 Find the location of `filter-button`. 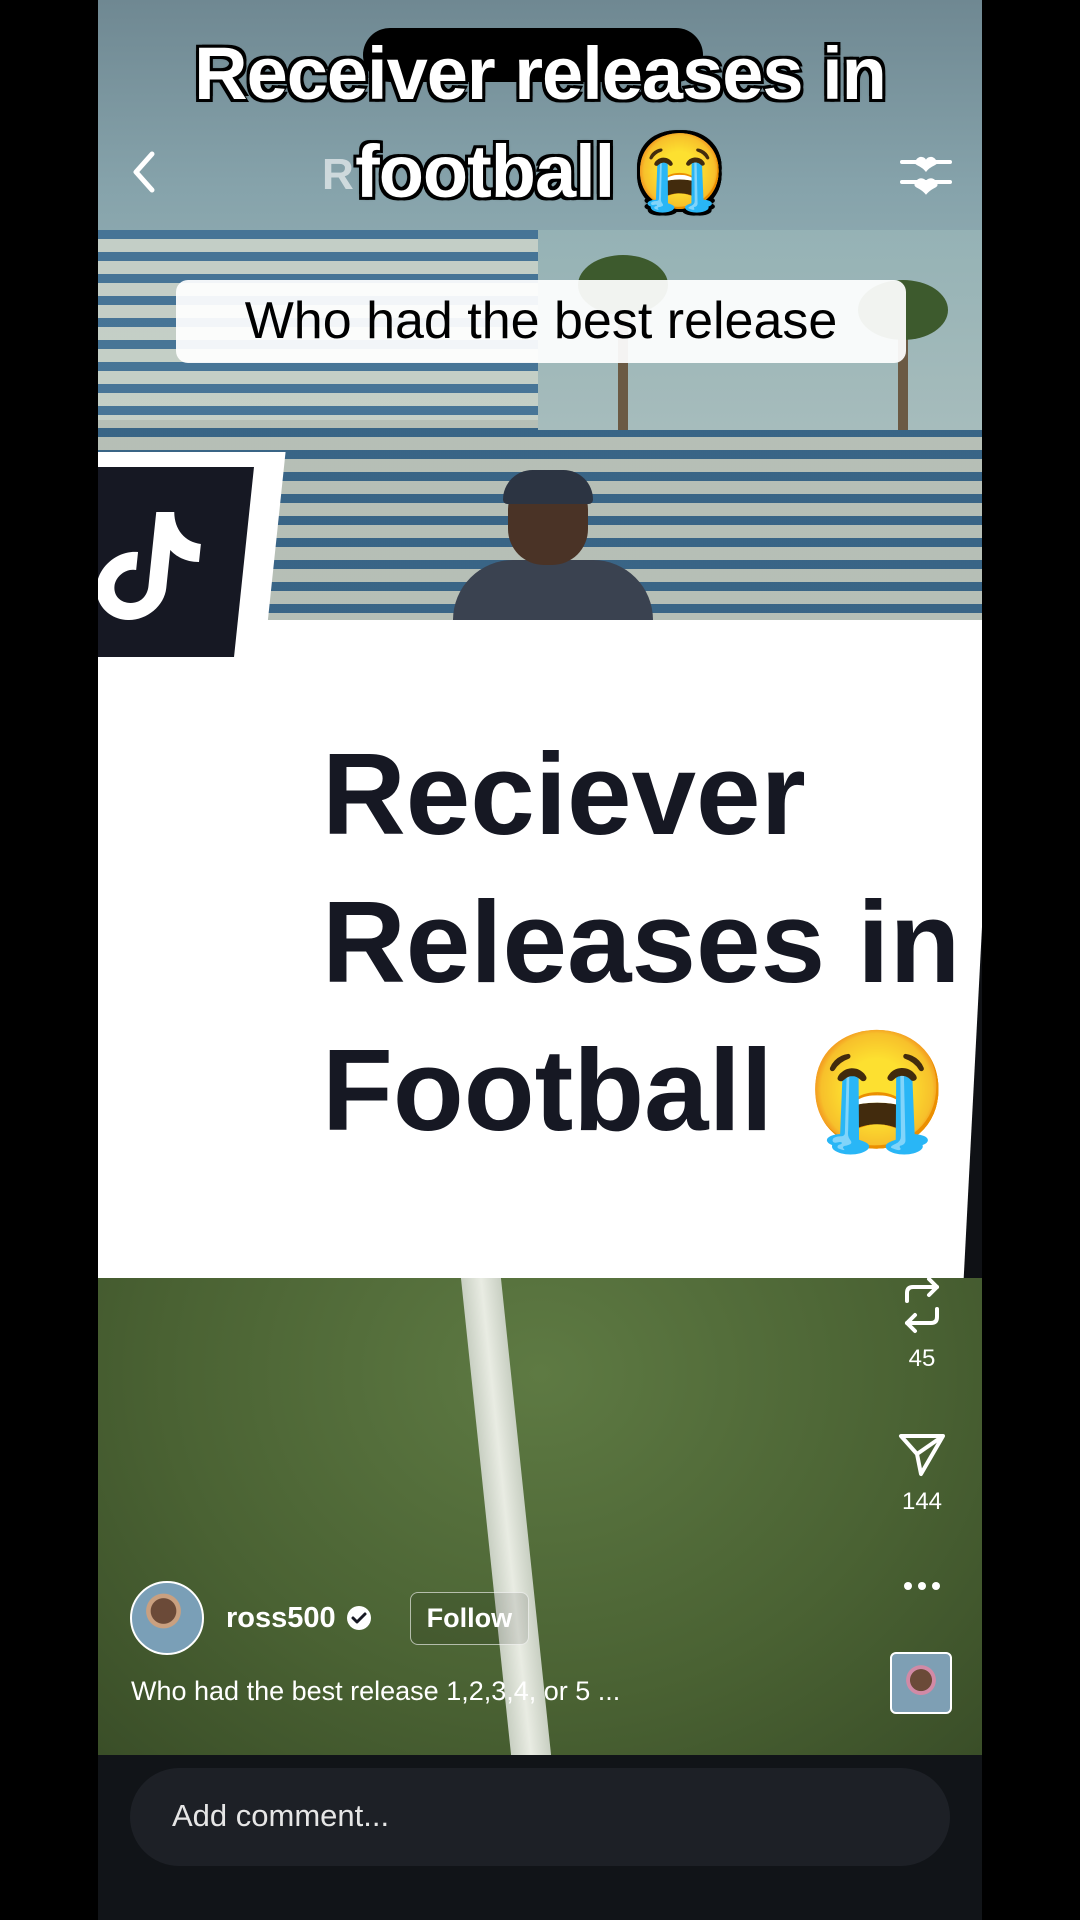

filter-button is located at coordinates (926, 174).